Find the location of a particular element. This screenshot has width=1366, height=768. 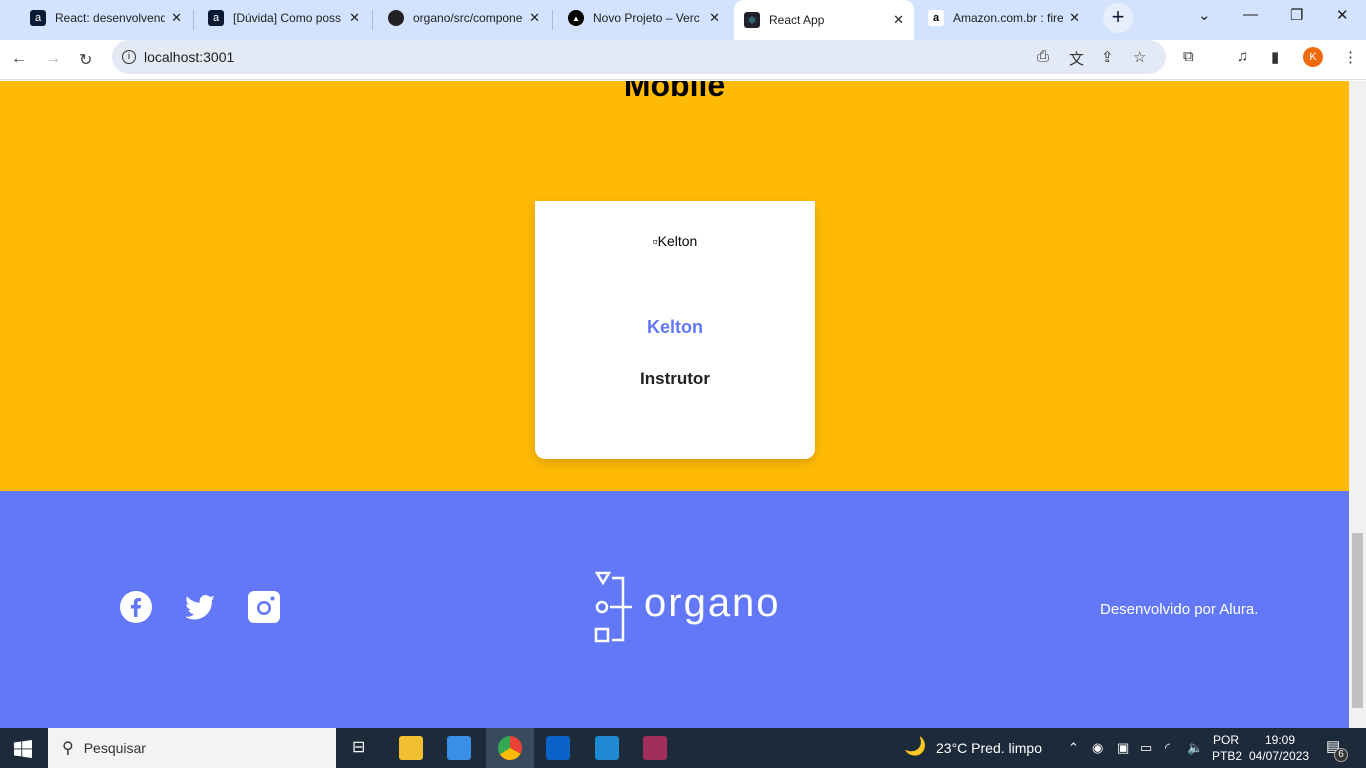

minimize-button: — is located at coordinates (1250, 14).